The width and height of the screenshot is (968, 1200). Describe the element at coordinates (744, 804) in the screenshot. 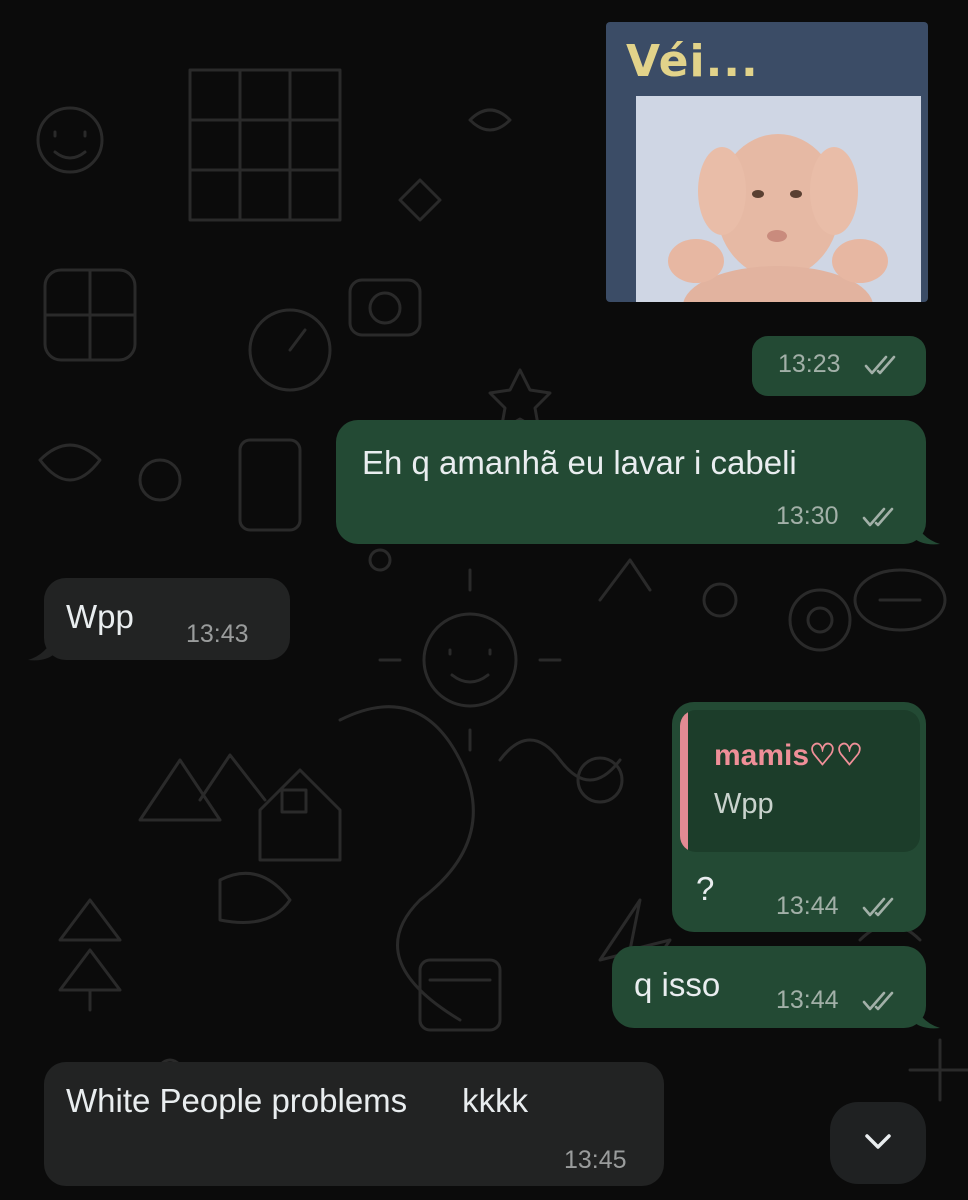

I see `reply-text: Wpp` at that location.